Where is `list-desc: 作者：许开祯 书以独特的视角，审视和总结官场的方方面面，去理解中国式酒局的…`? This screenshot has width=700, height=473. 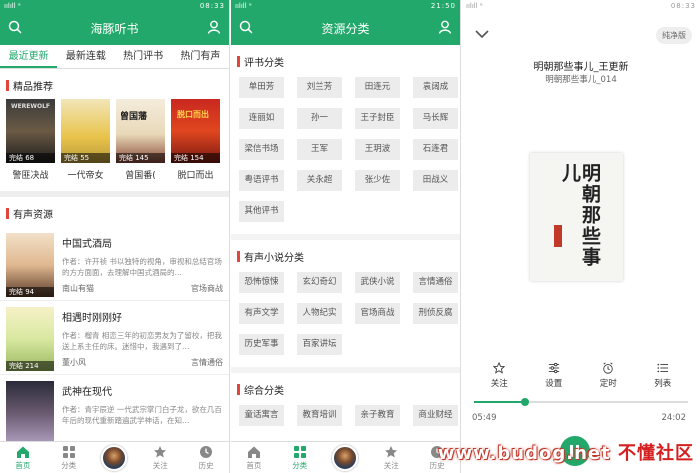 list-desc: 作者：许开祯 书以独特的视角，审视和总结官场的方方面面，去理解中国式酒局的… is located at coordinates (142, 267).